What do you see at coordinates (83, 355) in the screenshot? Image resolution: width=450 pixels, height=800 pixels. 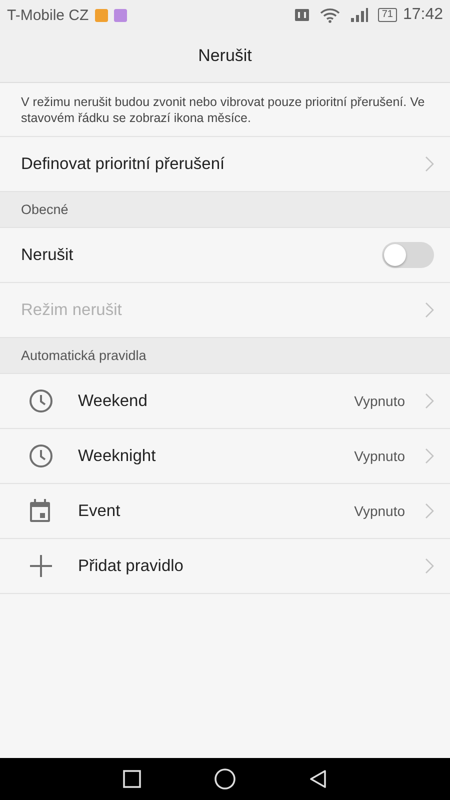 I see `section-title: Automatická pravidla` at bounding box center [83, 355].